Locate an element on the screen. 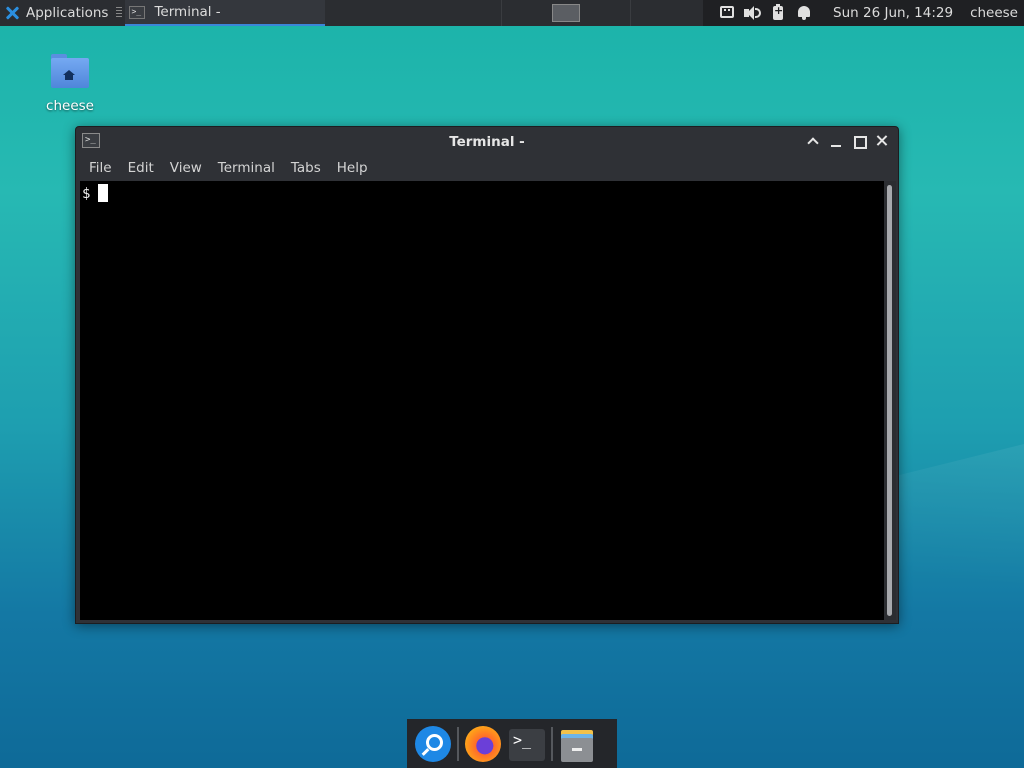  system-tray: Sun 26 Jun, 14:29 cheese is located at coordinates (863, 13).